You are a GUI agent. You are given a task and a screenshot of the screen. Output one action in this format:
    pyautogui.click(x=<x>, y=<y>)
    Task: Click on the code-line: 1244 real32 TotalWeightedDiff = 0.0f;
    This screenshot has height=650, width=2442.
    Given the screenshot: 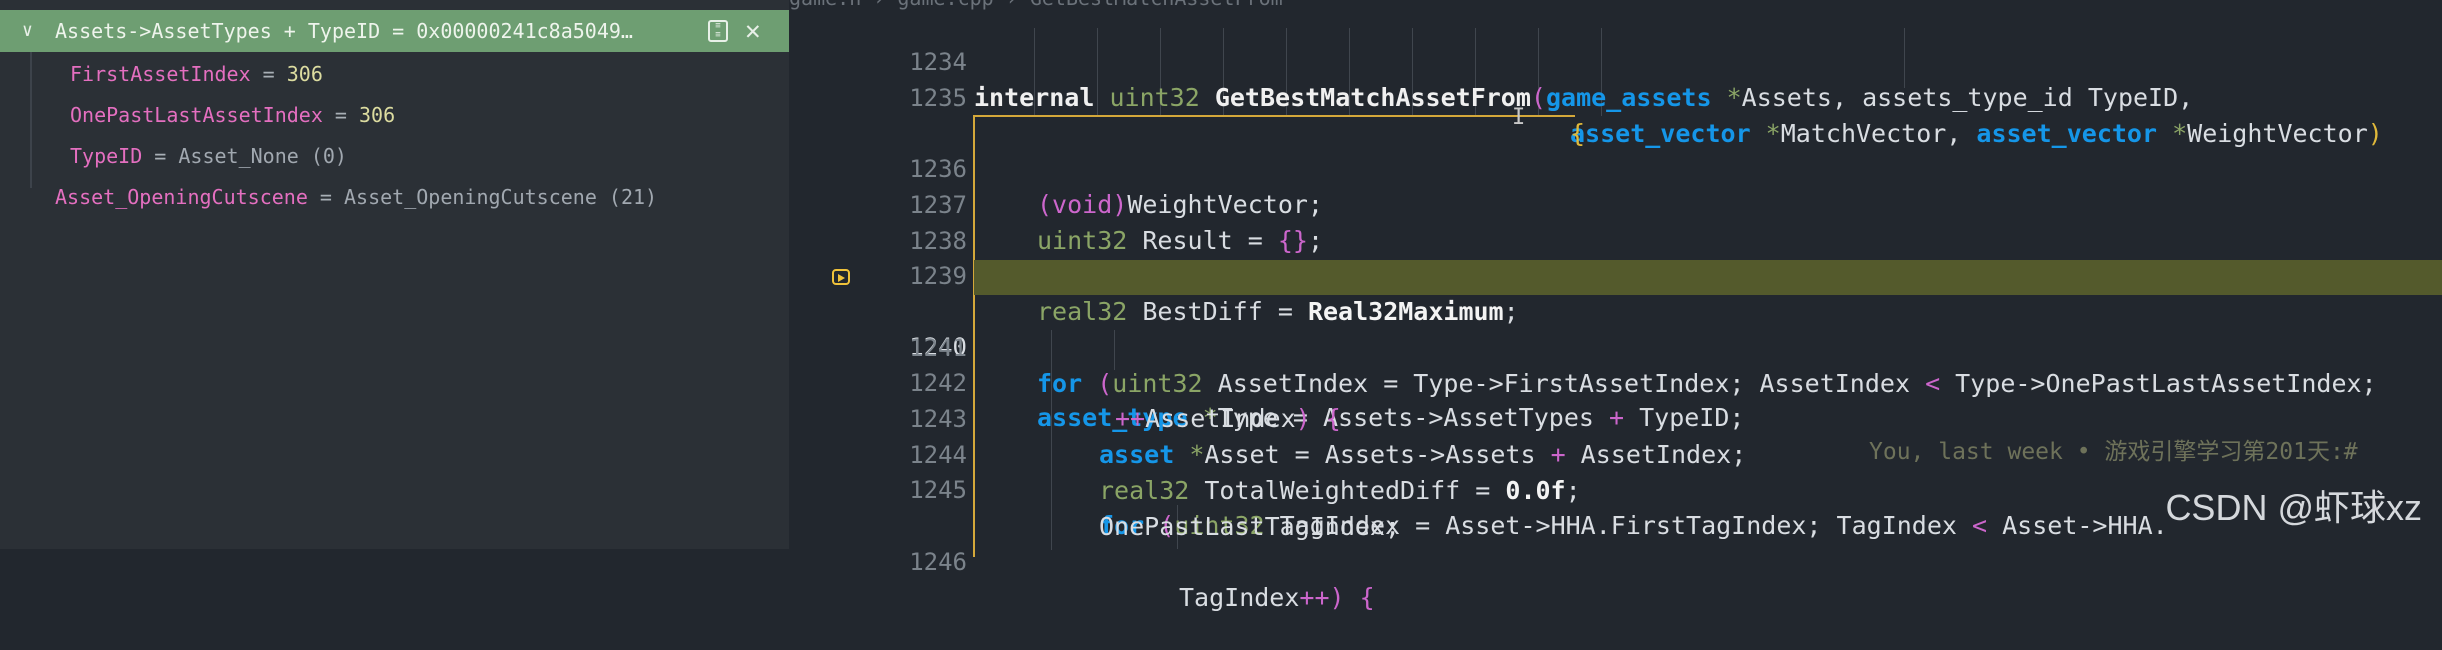 What is the action you would take?
    pyautogui.click(x=1615, y=454)
    